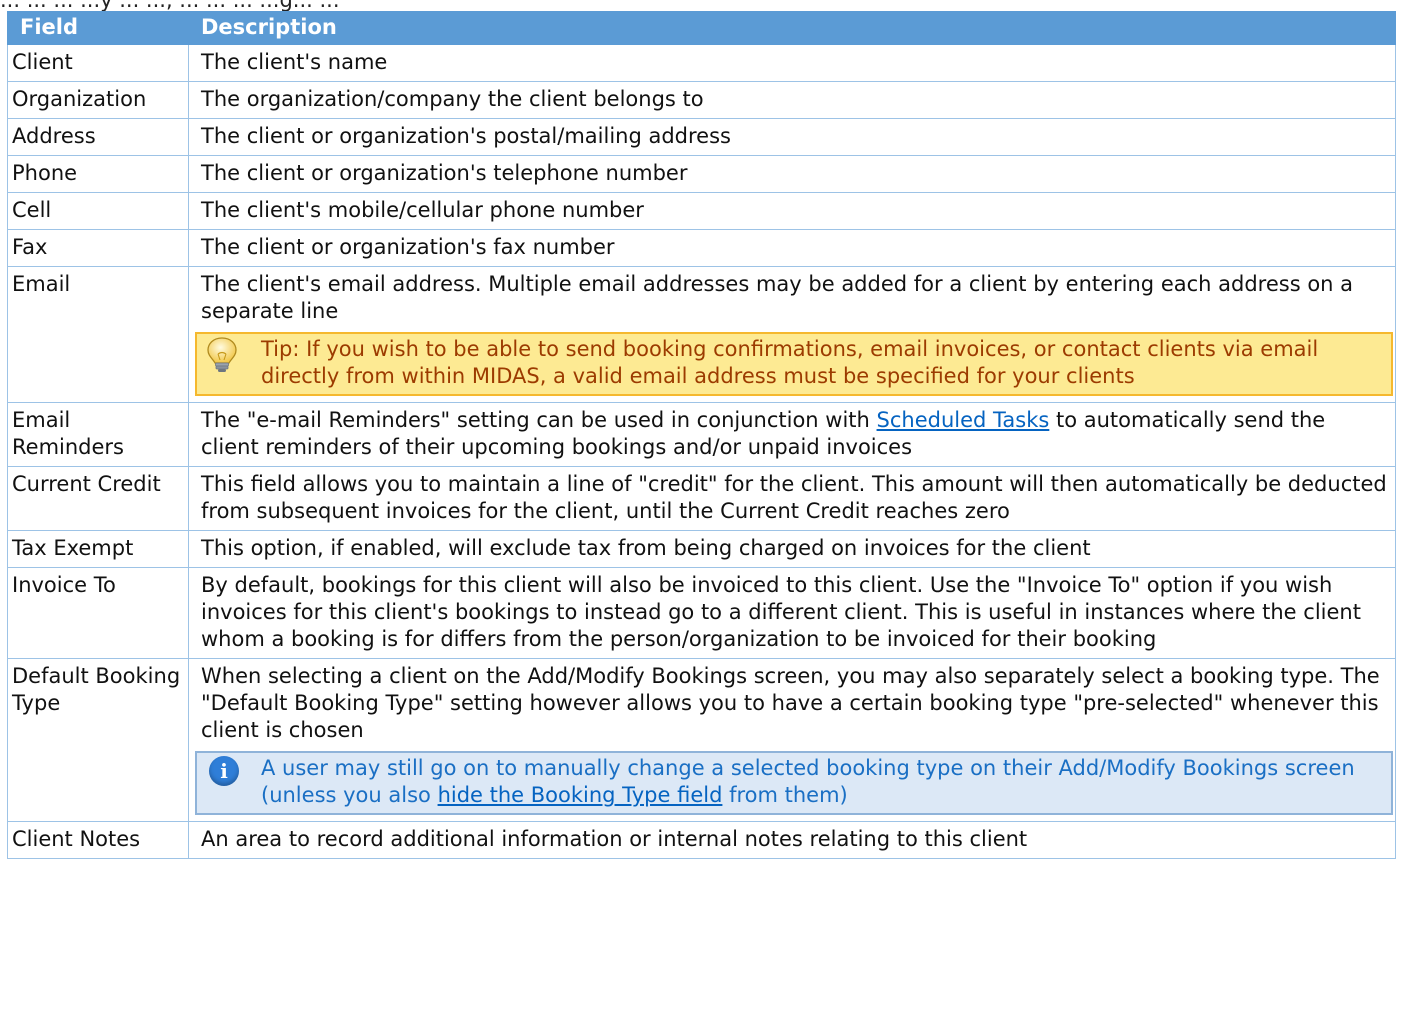 Image resolution: width=1402 pixels, height=1033 pixels. Describe the element at coordinates (98, 613) in the screenshot. I see `field-name: Invoice To` at that location.